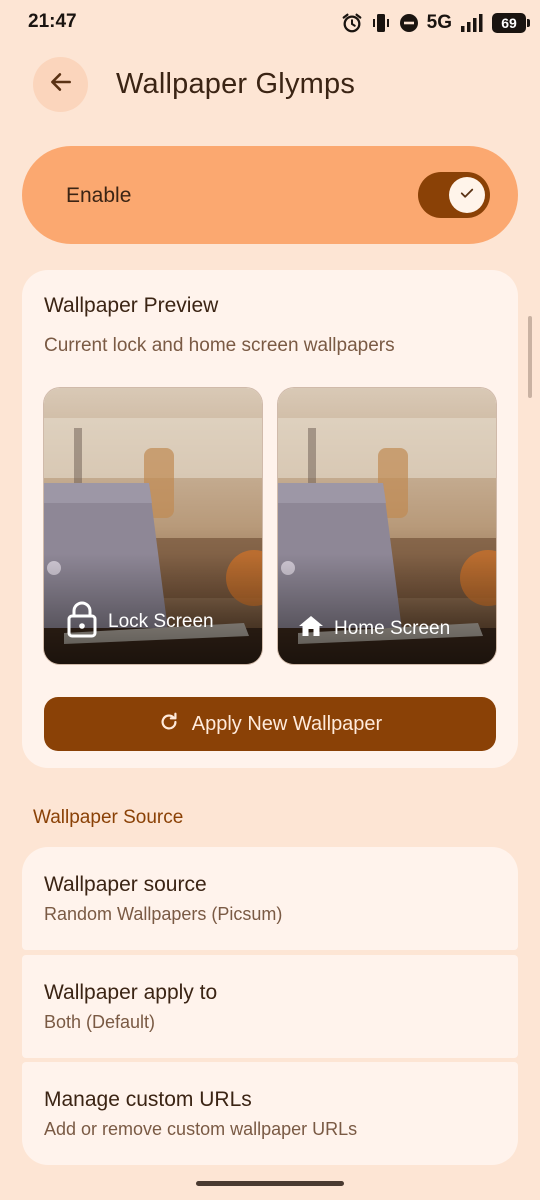  I want to click on apply-new-wallpaper-button: Apply New Wallpaper, so click(270, 724).